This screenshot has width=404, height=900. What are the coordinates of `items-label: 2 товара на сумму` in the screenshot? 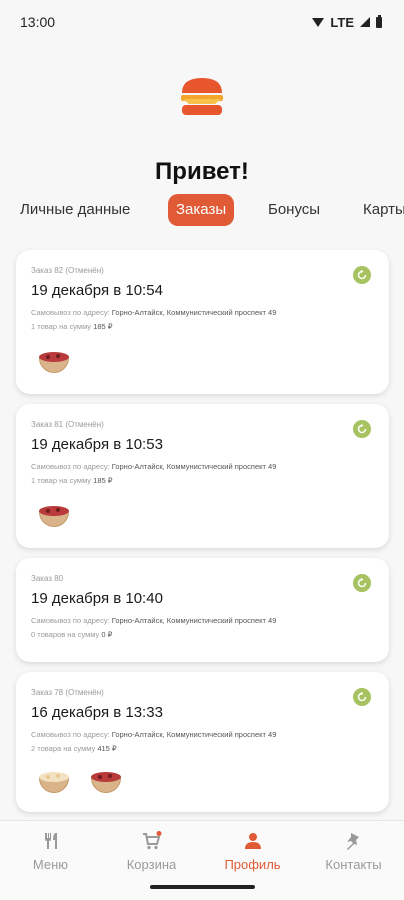 It's located at (63, 748).